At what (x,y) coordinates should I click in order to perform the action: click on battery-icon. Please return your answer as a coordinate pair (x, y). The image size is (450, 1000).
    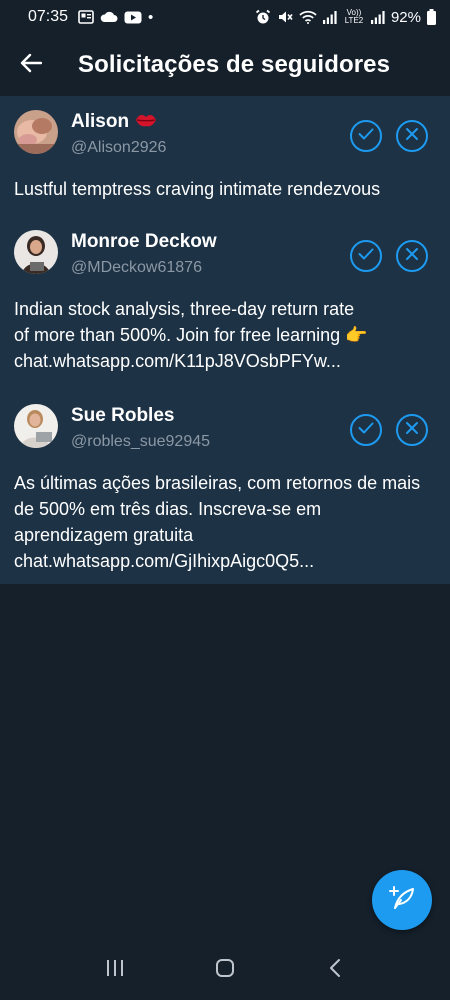
    Looking at the image, I should click on (431, 17).